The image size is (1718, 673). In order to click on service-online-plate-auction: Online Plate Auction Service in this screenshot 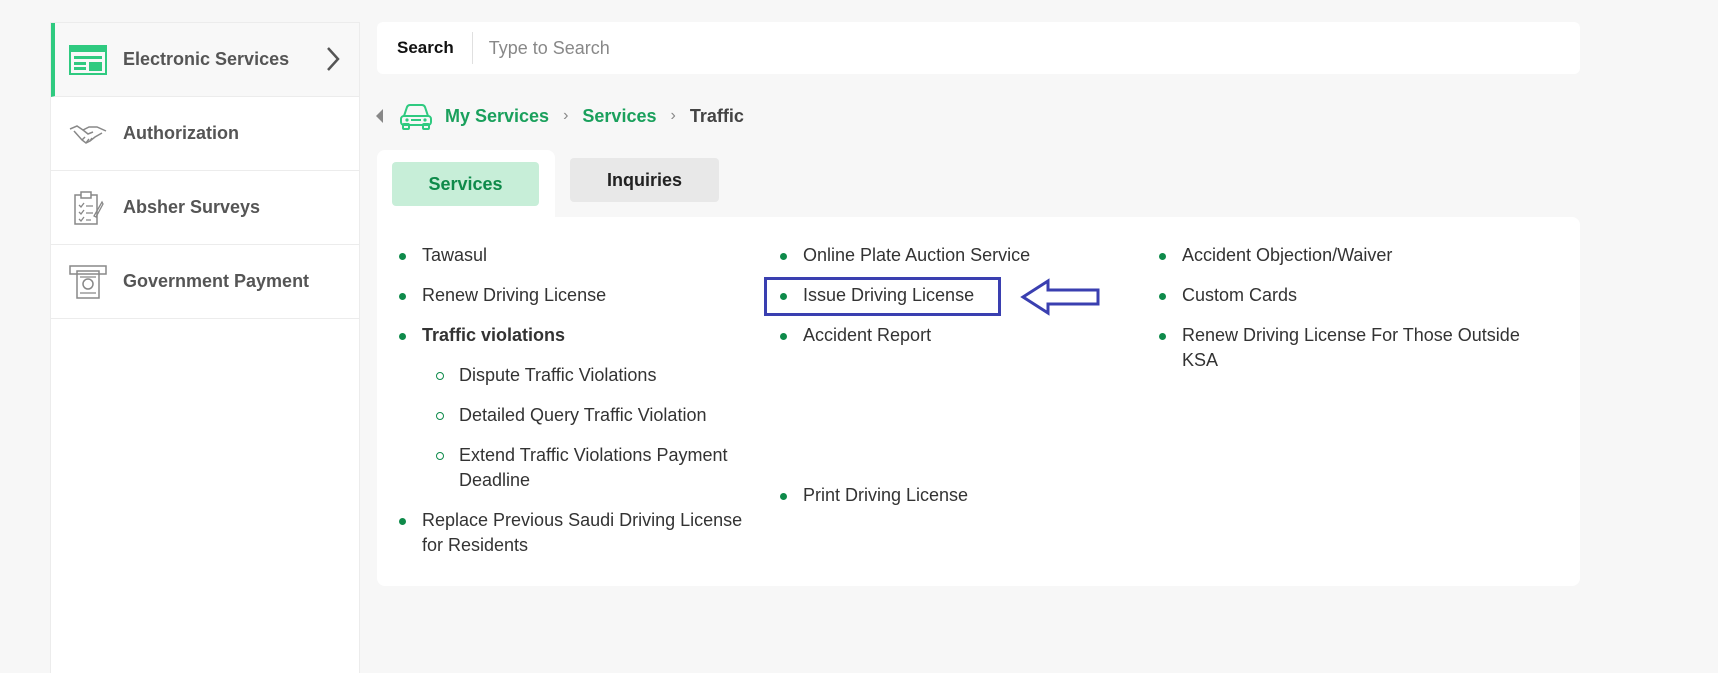, I will do `click(948, 255)`.